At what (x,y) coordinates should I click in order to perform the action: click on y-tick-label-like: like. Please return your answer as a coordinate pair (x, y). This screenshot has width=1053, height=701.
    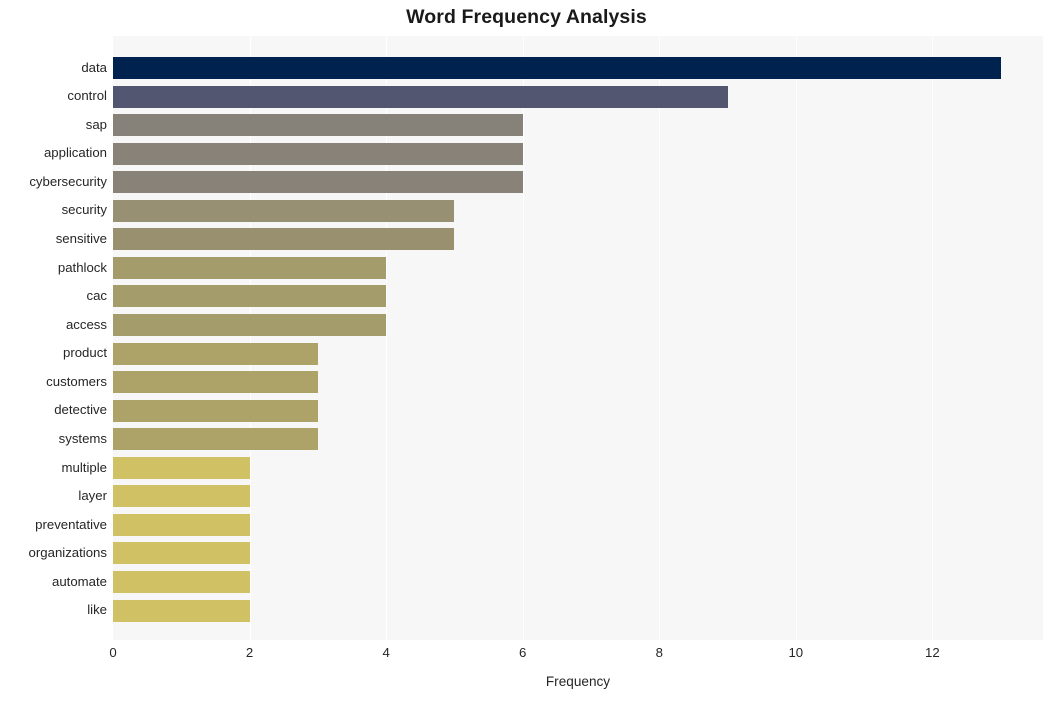
    Looking at the image, I should click on (97, 610).